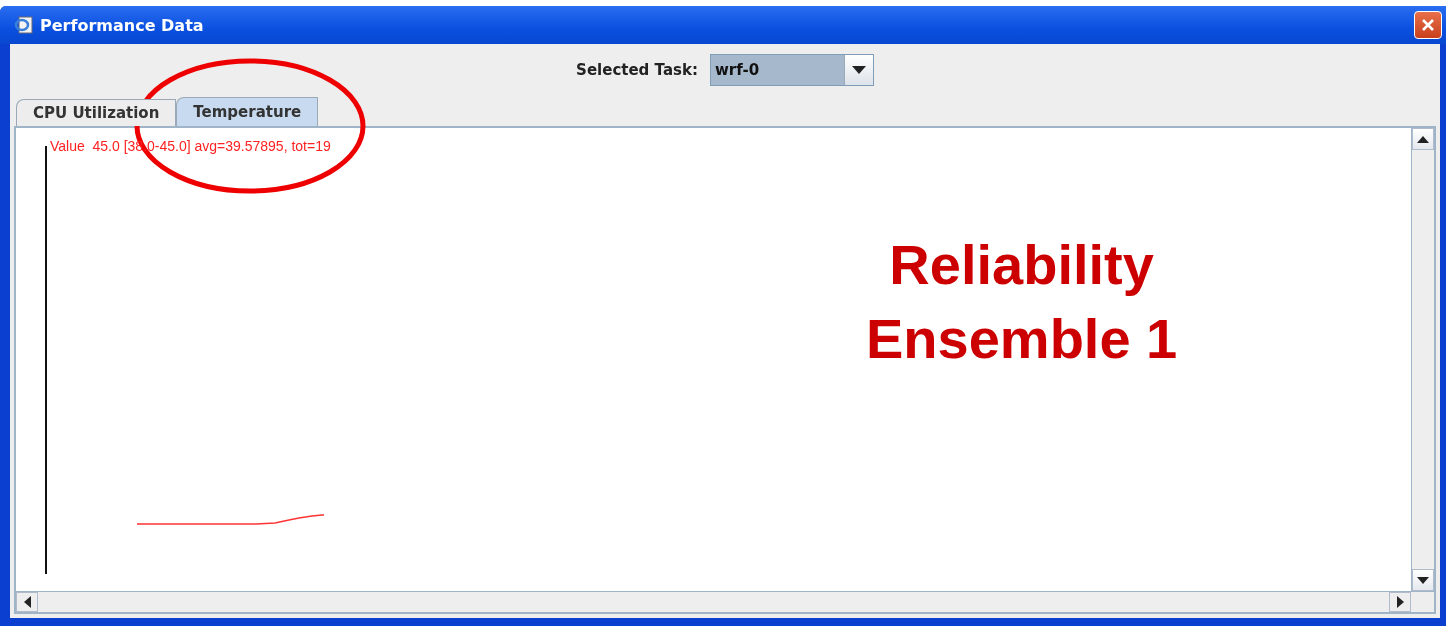 The height and width of the screenshot is (626, 1446). Describe the element at coordinates (122, 25) in the screenshot. I see `window-title: Performance Data` at that location.